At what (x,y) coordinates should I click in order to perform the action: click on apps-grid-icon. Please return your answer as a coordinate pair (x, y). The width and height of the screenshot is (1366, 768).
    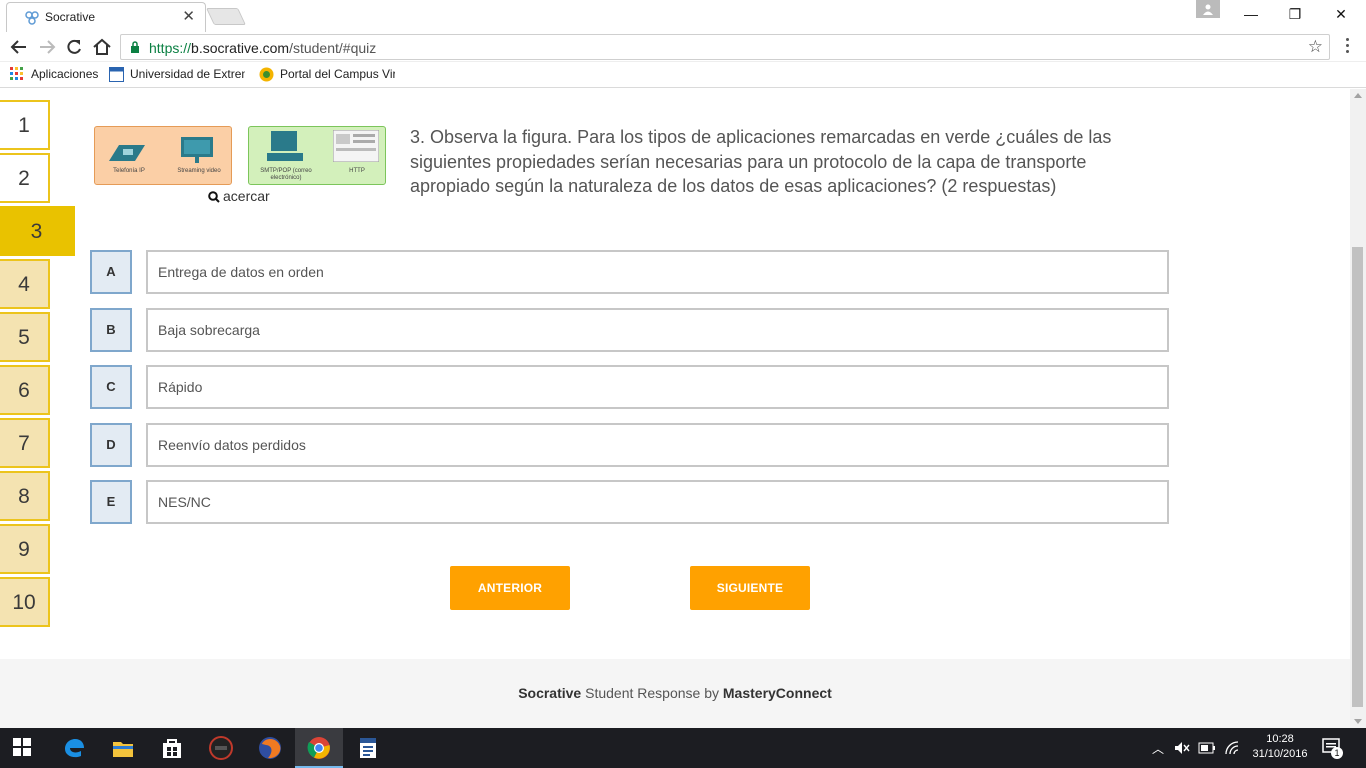
    Looking at the image, I should click on (16, 73).